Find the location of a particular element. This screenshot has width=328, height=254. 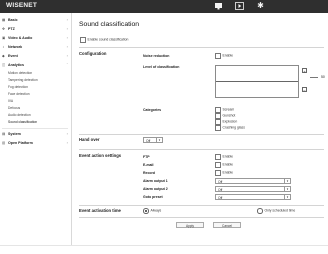

sidebar-subitem-motion-detection: Motion detection is located at coordinates (38, 73).